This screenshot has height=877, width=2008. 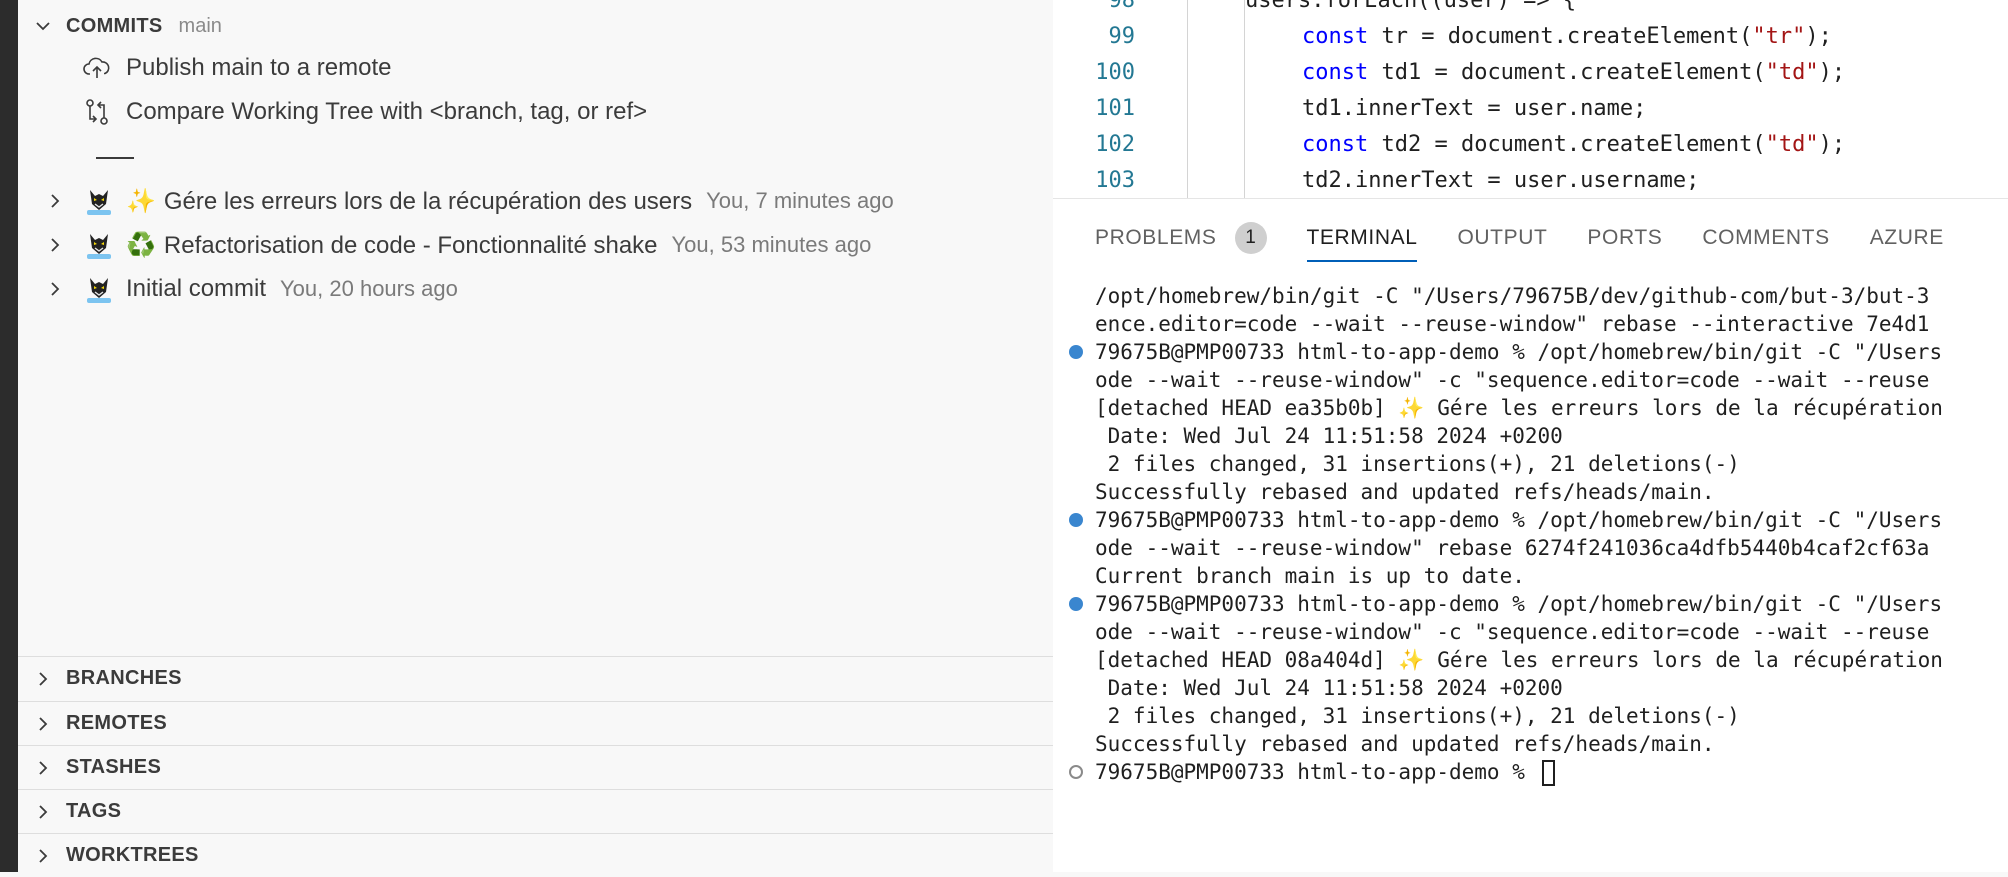 What do you see at coordinates (771, 244) in the screenshot?
I see `commit-meta: You, 53 minutes ago` at bounding box center [771, 244].